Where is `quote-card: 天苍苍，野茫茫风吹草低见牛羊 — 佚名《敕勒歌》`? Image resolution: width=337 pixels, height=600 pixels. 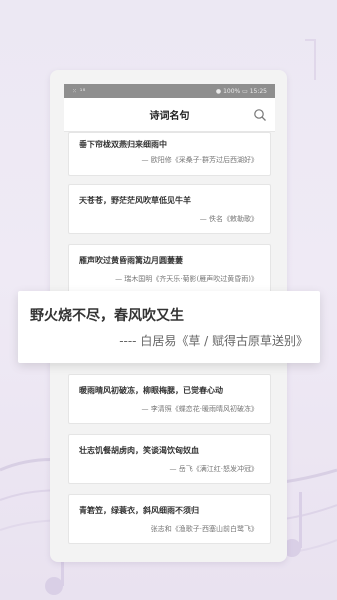
quote-card: 天苍苍，野茫茫风吹草低见牛羊 — 佚名《敕勒歌》 is located at coordinates (169, 209).